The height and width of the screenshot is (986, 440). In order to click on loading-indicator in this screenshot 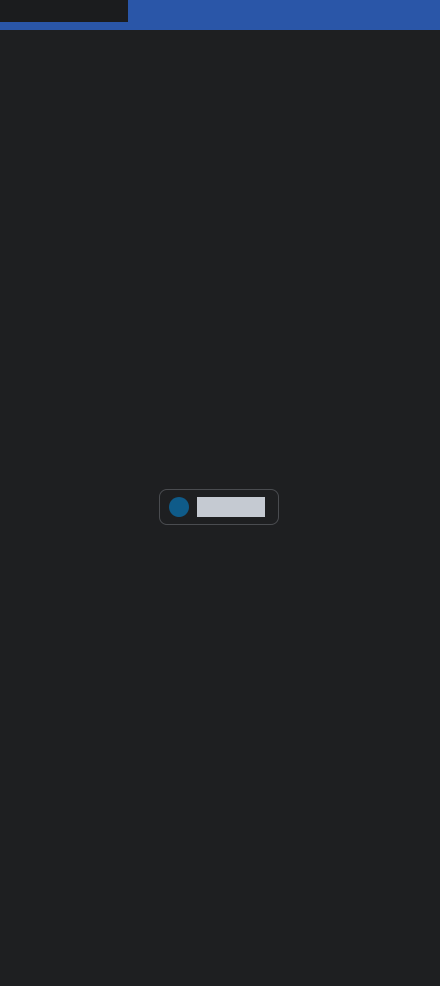, I will do `click(219, 507)`.